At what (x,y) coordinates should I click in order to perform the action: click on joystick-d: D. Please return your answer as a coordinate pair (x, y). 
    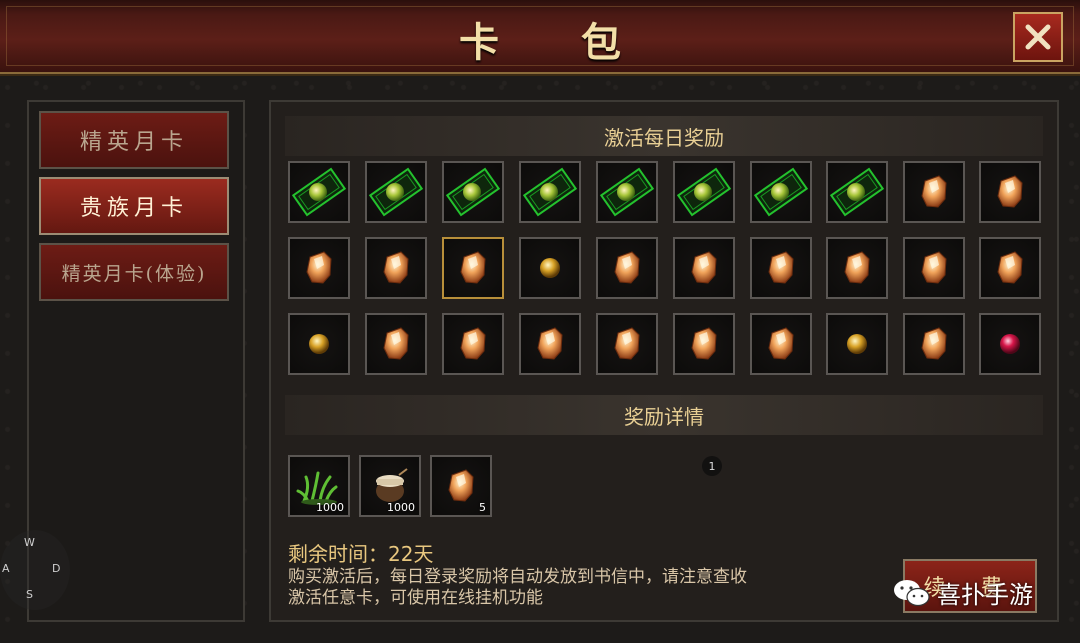
    Looking at the image, I should click on (56, 568).